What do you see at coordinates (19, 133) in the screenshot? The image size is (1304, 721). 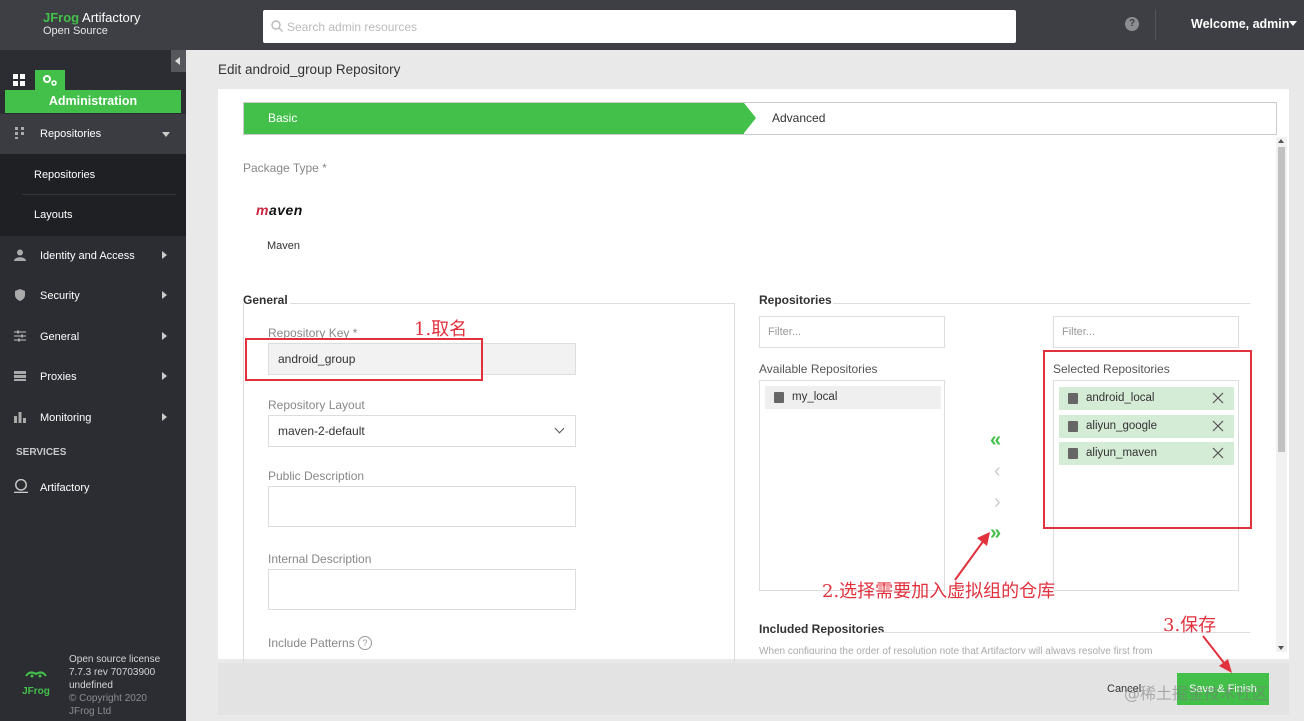 I see `repositories-icon` at bounding box center [19, 133].